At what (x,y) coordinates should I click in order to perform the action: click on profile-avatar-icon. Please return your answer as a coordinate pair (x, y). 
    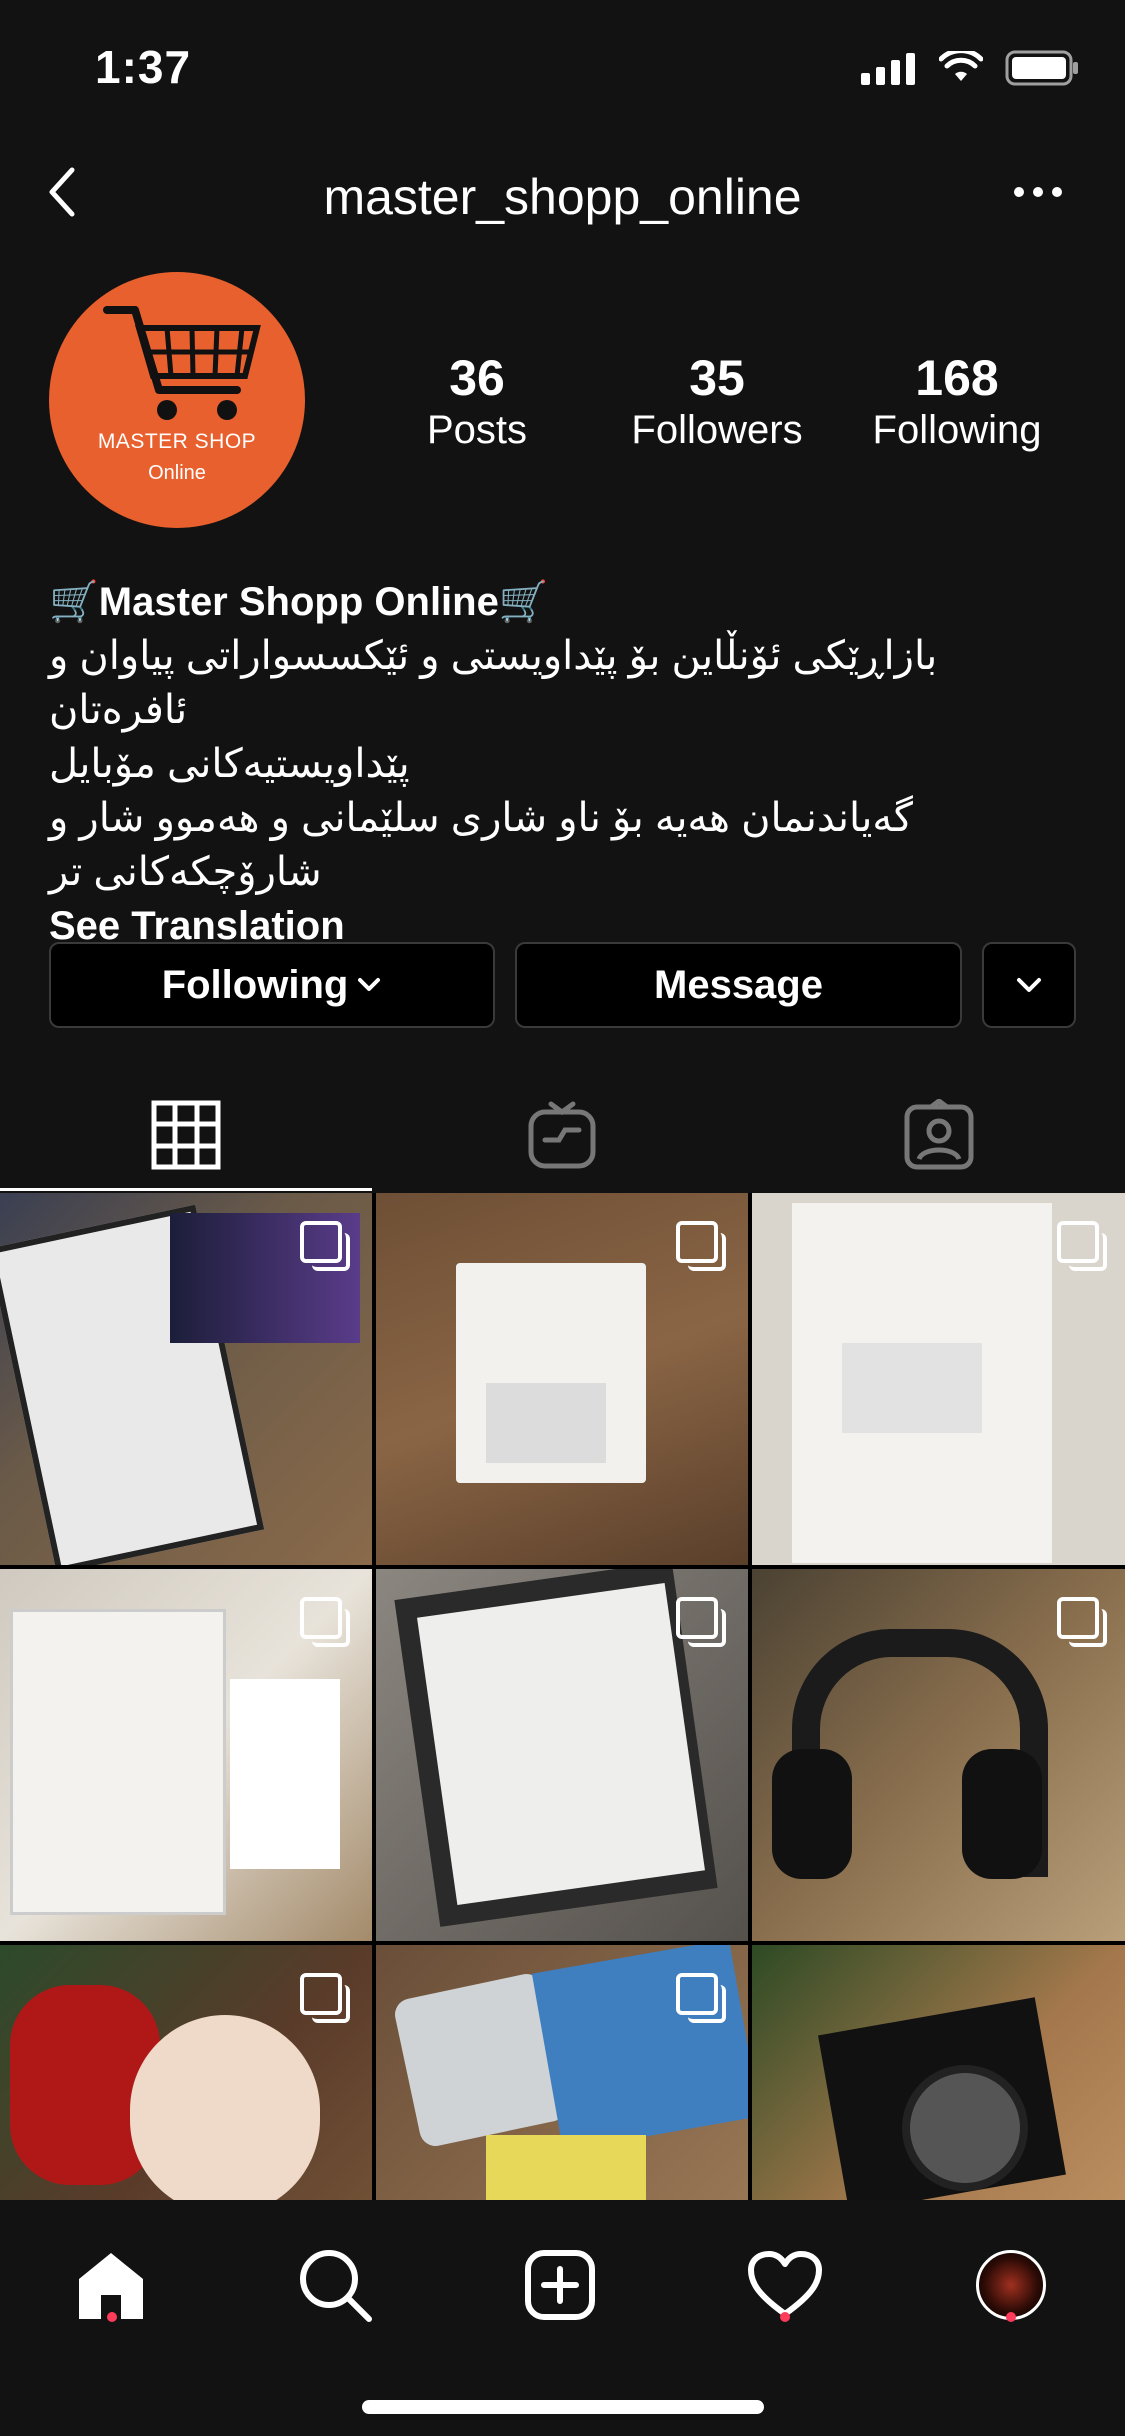
    Looking at the image, I should click on (1011, 2285).